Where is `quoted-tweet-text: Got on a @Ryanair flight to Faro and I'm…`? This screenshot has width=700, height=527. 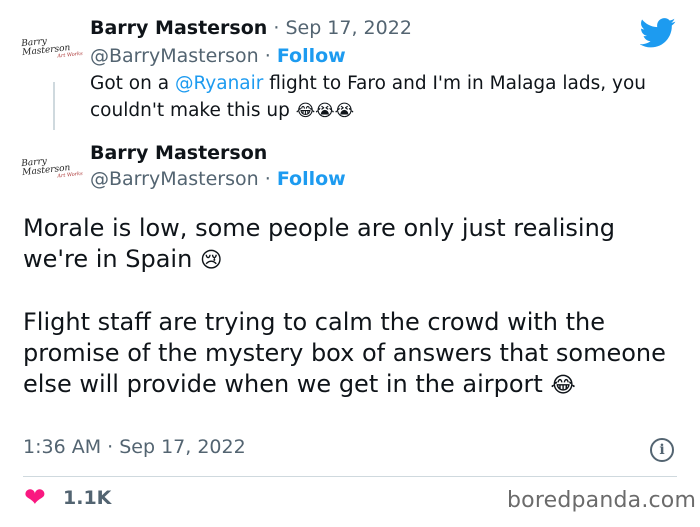 quoted-tweet-text: Got on a @Ryanair flight to Faro and I'm… is located at coordinates (385, 97).